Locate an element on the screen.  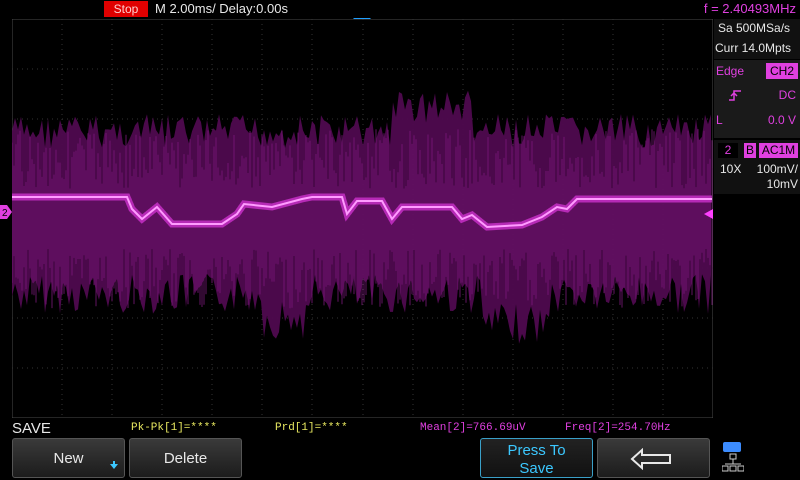
svg-text: 2 is located at coordinates (5, 213).